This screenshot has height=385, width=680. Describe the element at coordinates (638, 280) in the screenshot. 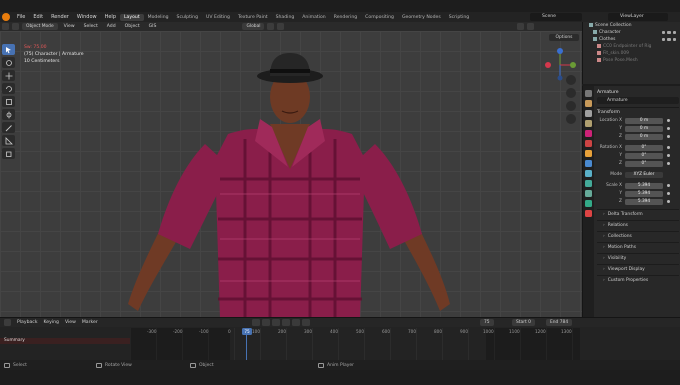

I see `custom-properties-section: Custom Properties` at that location.